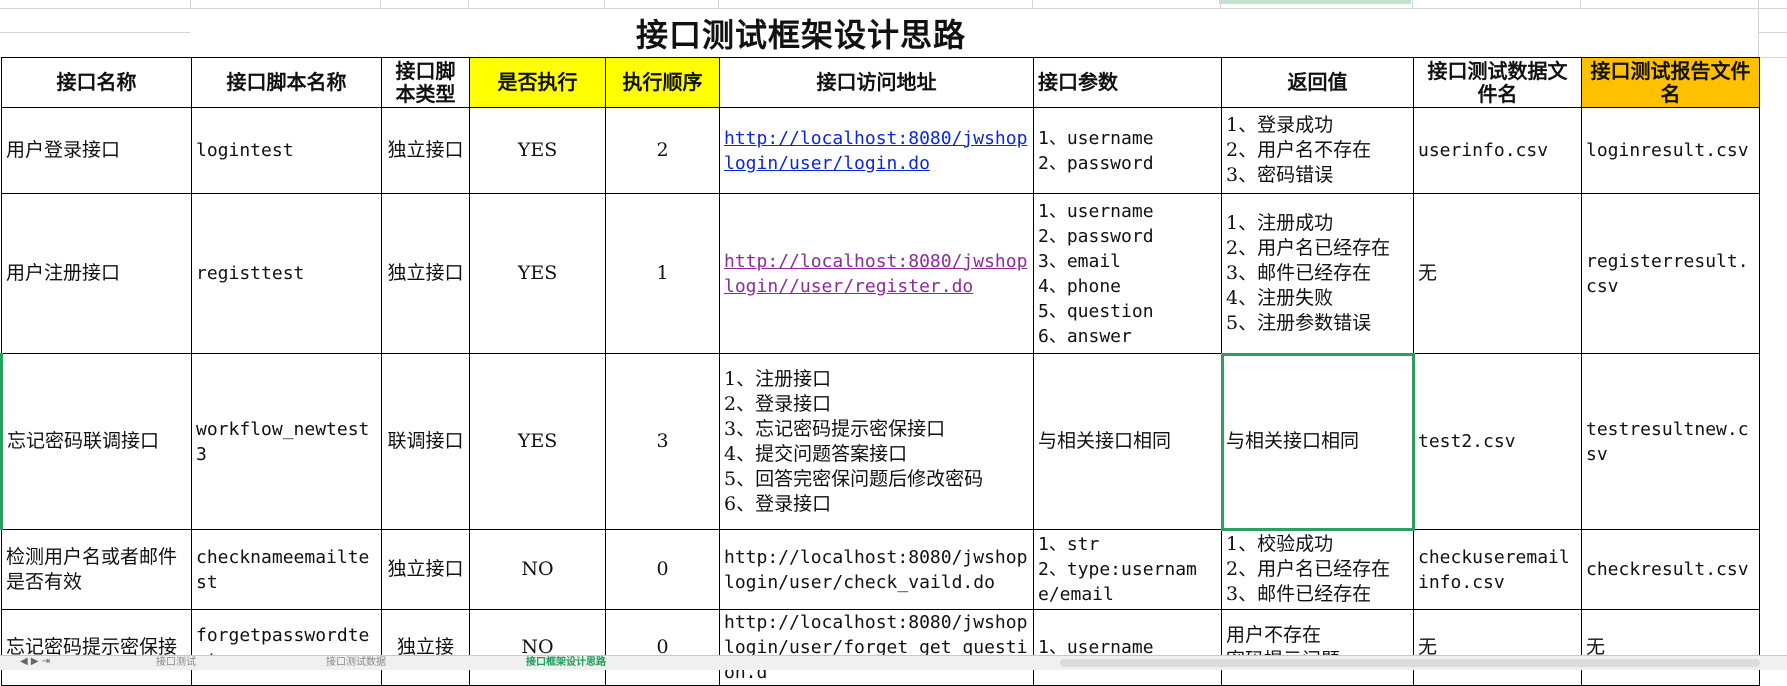 The image size is (1787, 686). I want to click on cell-returns: 用户不存在 密码提示问题, so click(1317, 647).